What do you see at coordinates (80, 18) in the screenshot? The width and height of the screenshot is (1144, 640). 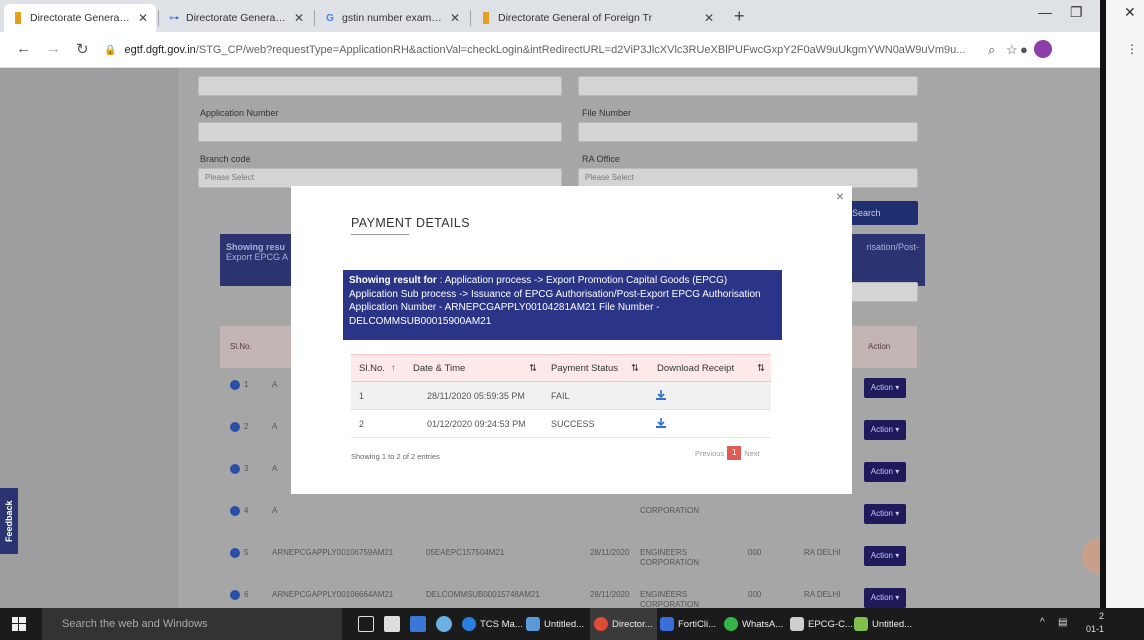 I see `tab-dgft-1: Directorate General of Foreign Tr ✕` at bounding box center [80, 18].